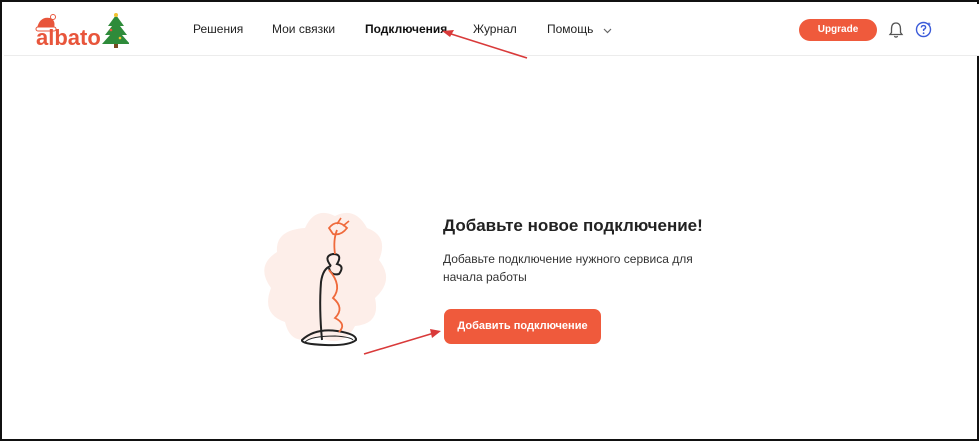 This screenshot has height=441, width=979. What do you see at coordinates (303, 29) in the screenshot?
I see `nav-my-bundles: Мои связки` at bounding box center [303, 29].